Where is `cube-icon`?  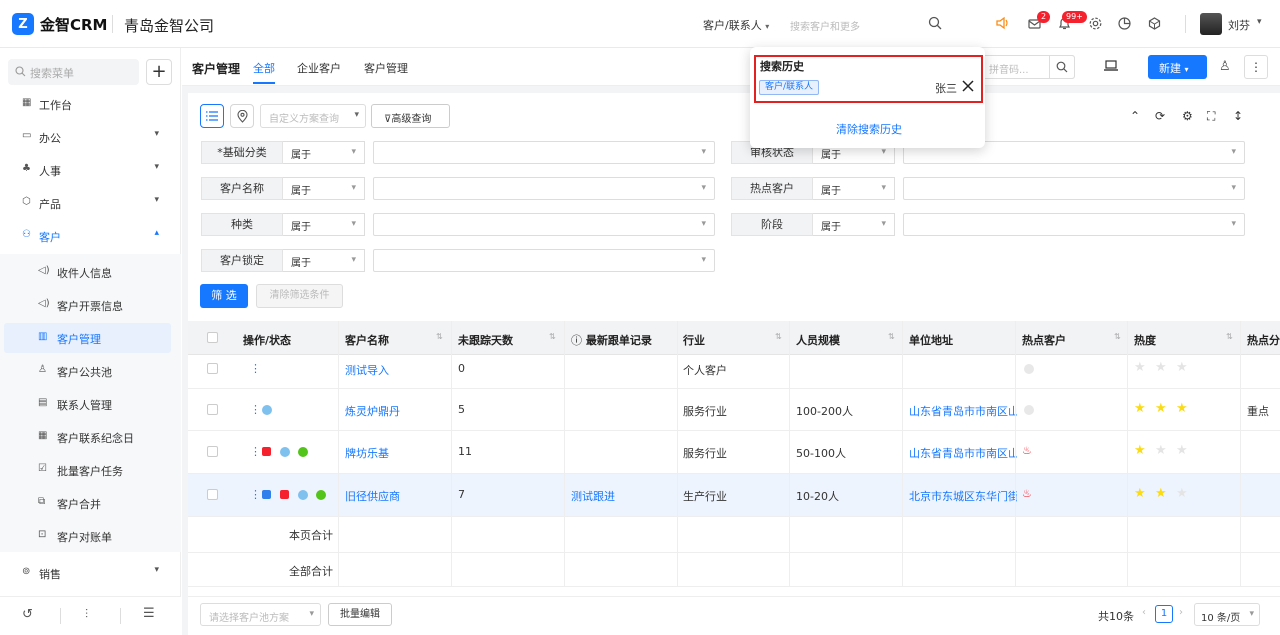 cube-icon is located at coordinates (1154, 23).